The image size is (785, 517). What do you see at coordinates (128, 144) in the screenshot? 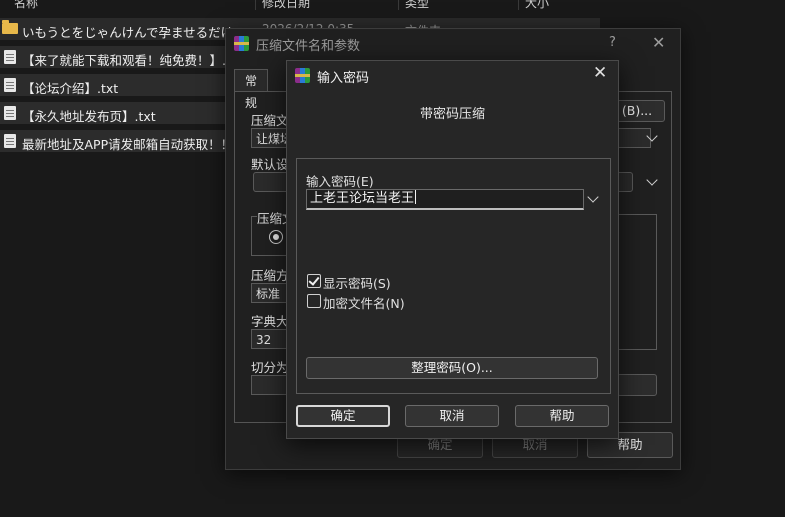
I see `file-name: 最新地址及APP请发邮箱自动获取！！` at bounding box center [128, 144].